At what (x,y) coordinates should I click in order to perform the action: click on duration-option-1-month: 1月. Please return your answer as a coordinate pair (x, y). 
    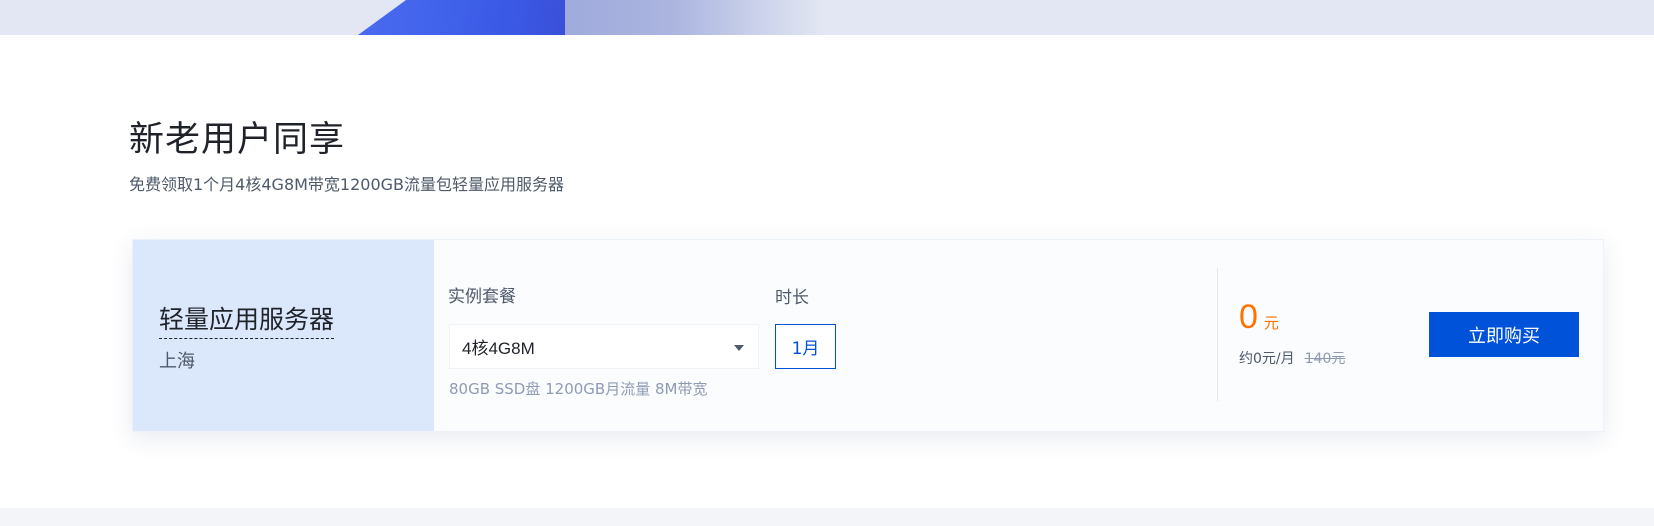
    Looking at the image, I should click on (805, 346).